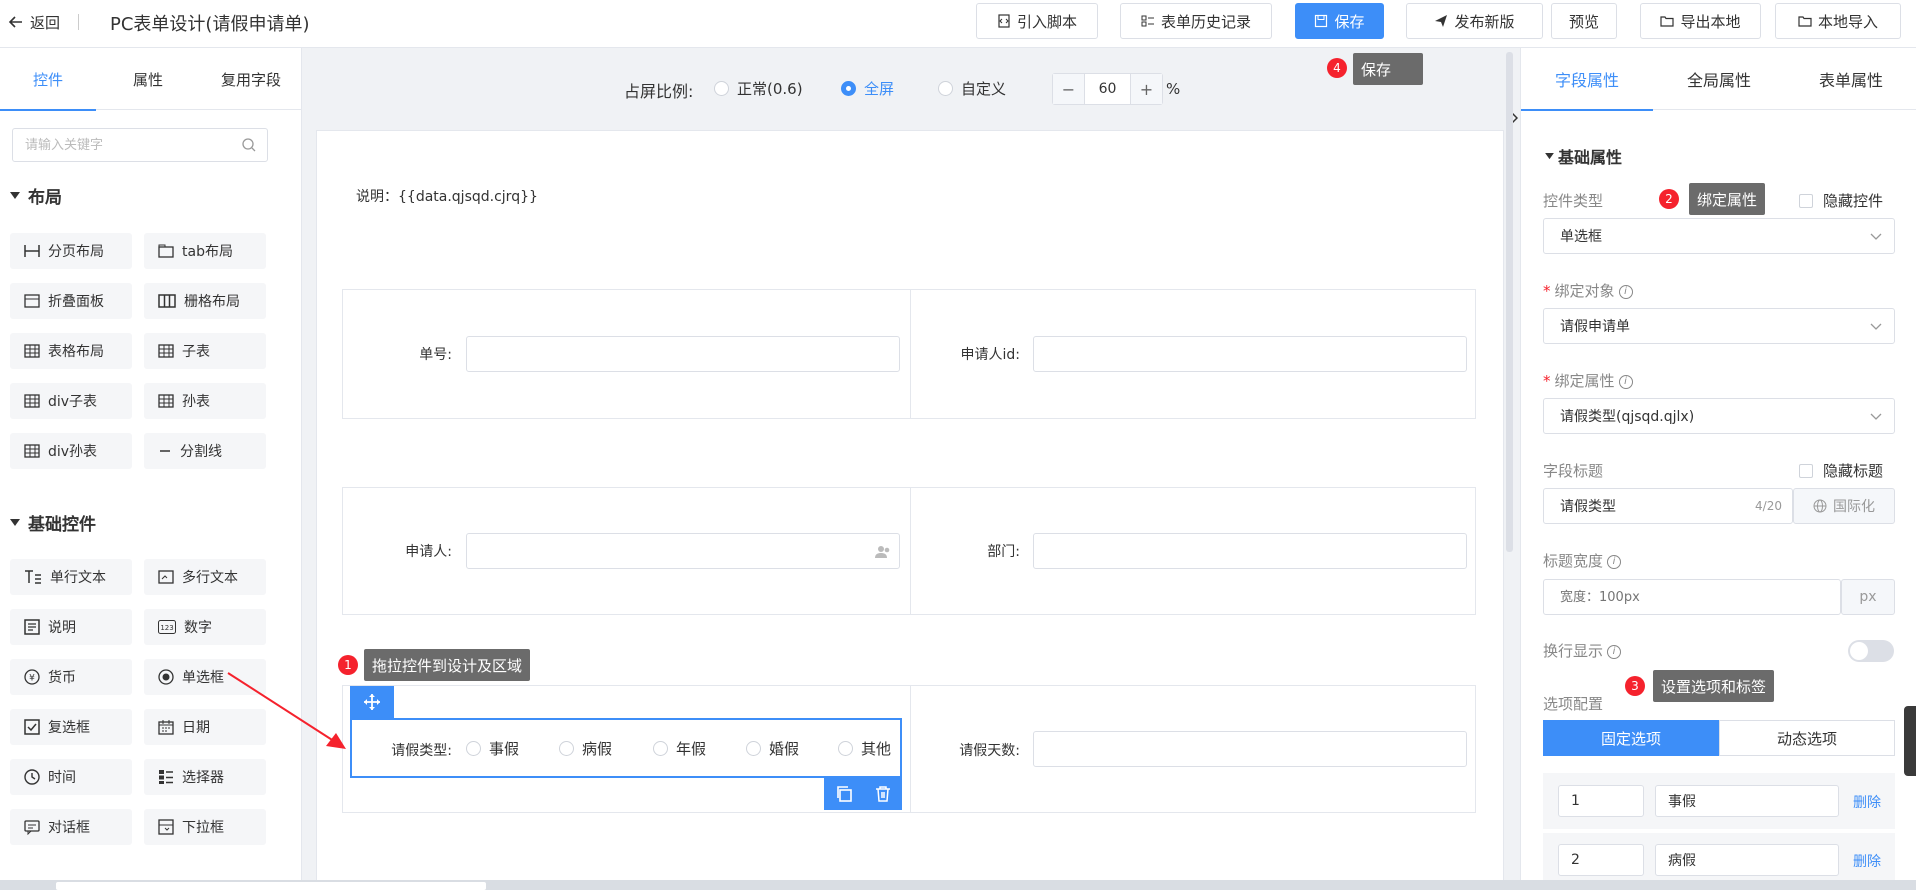  What do you see at coordinates (883, 794) in the screenshot?
I see `trash-icon` at bounding box center [883, 794].